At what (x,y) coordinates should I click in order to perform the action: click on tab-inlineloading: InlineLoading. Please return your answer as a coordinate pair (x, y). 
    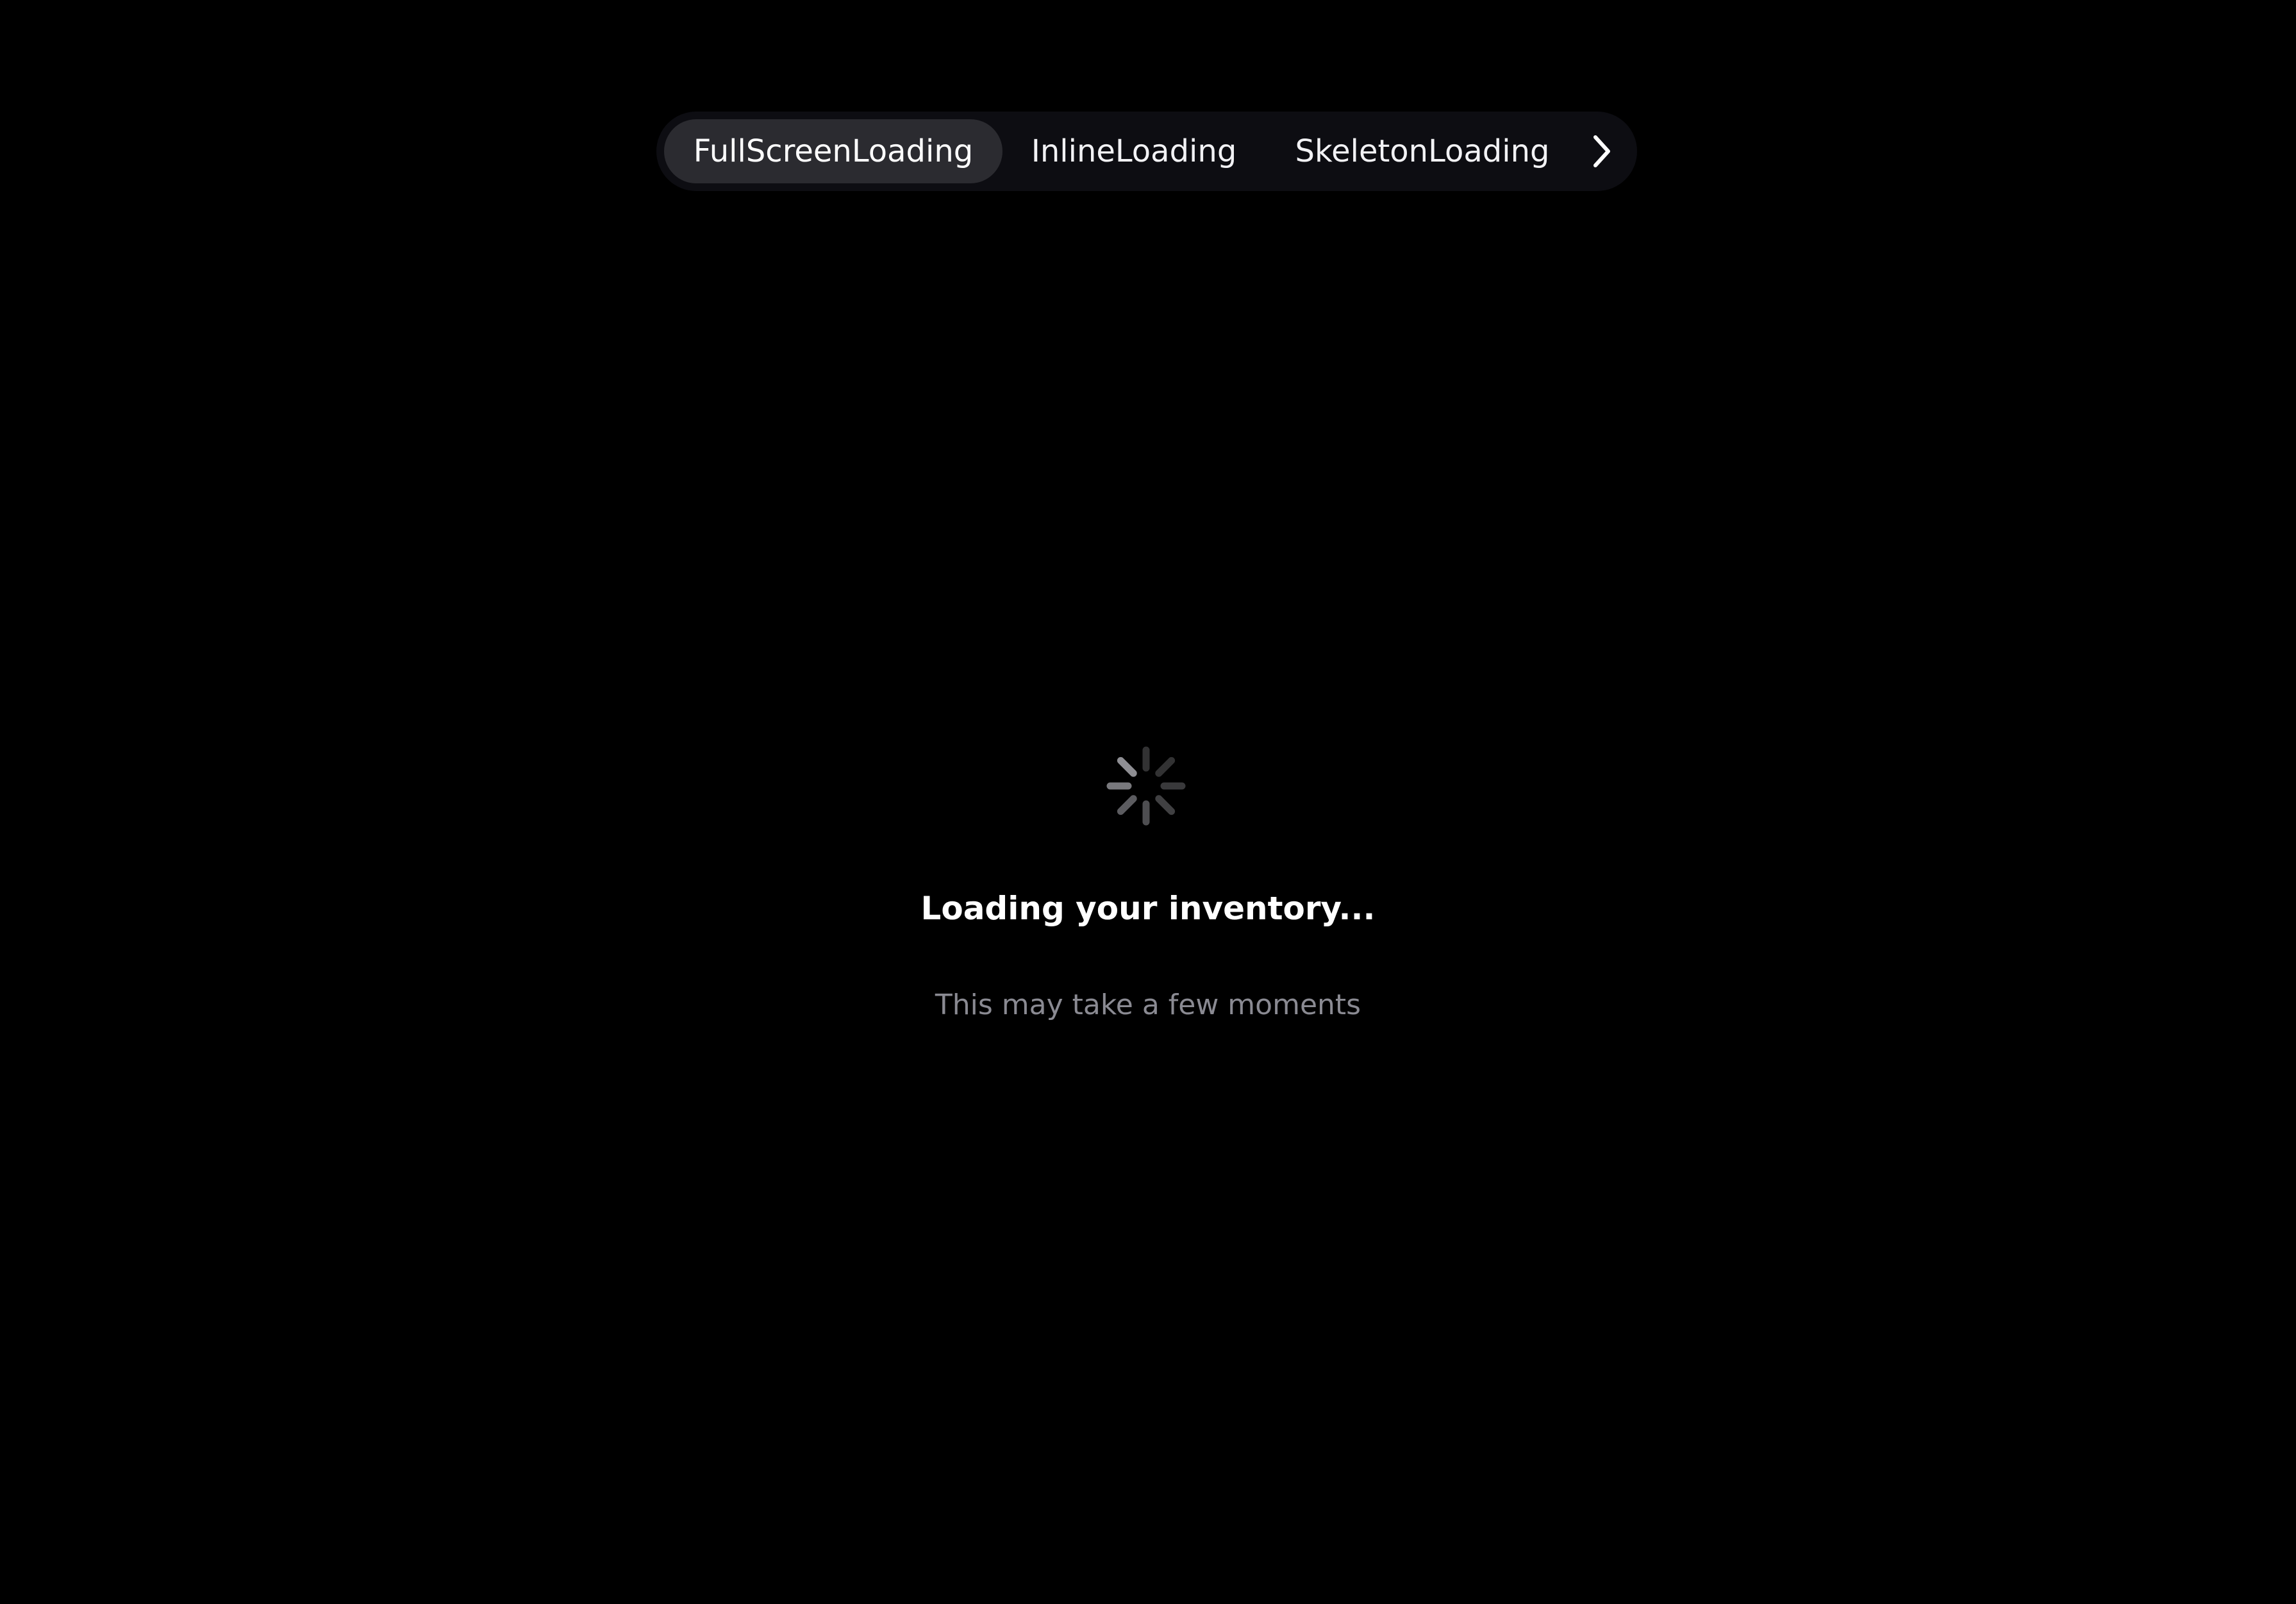
    Looking at the image, I should click on (1133, 151).